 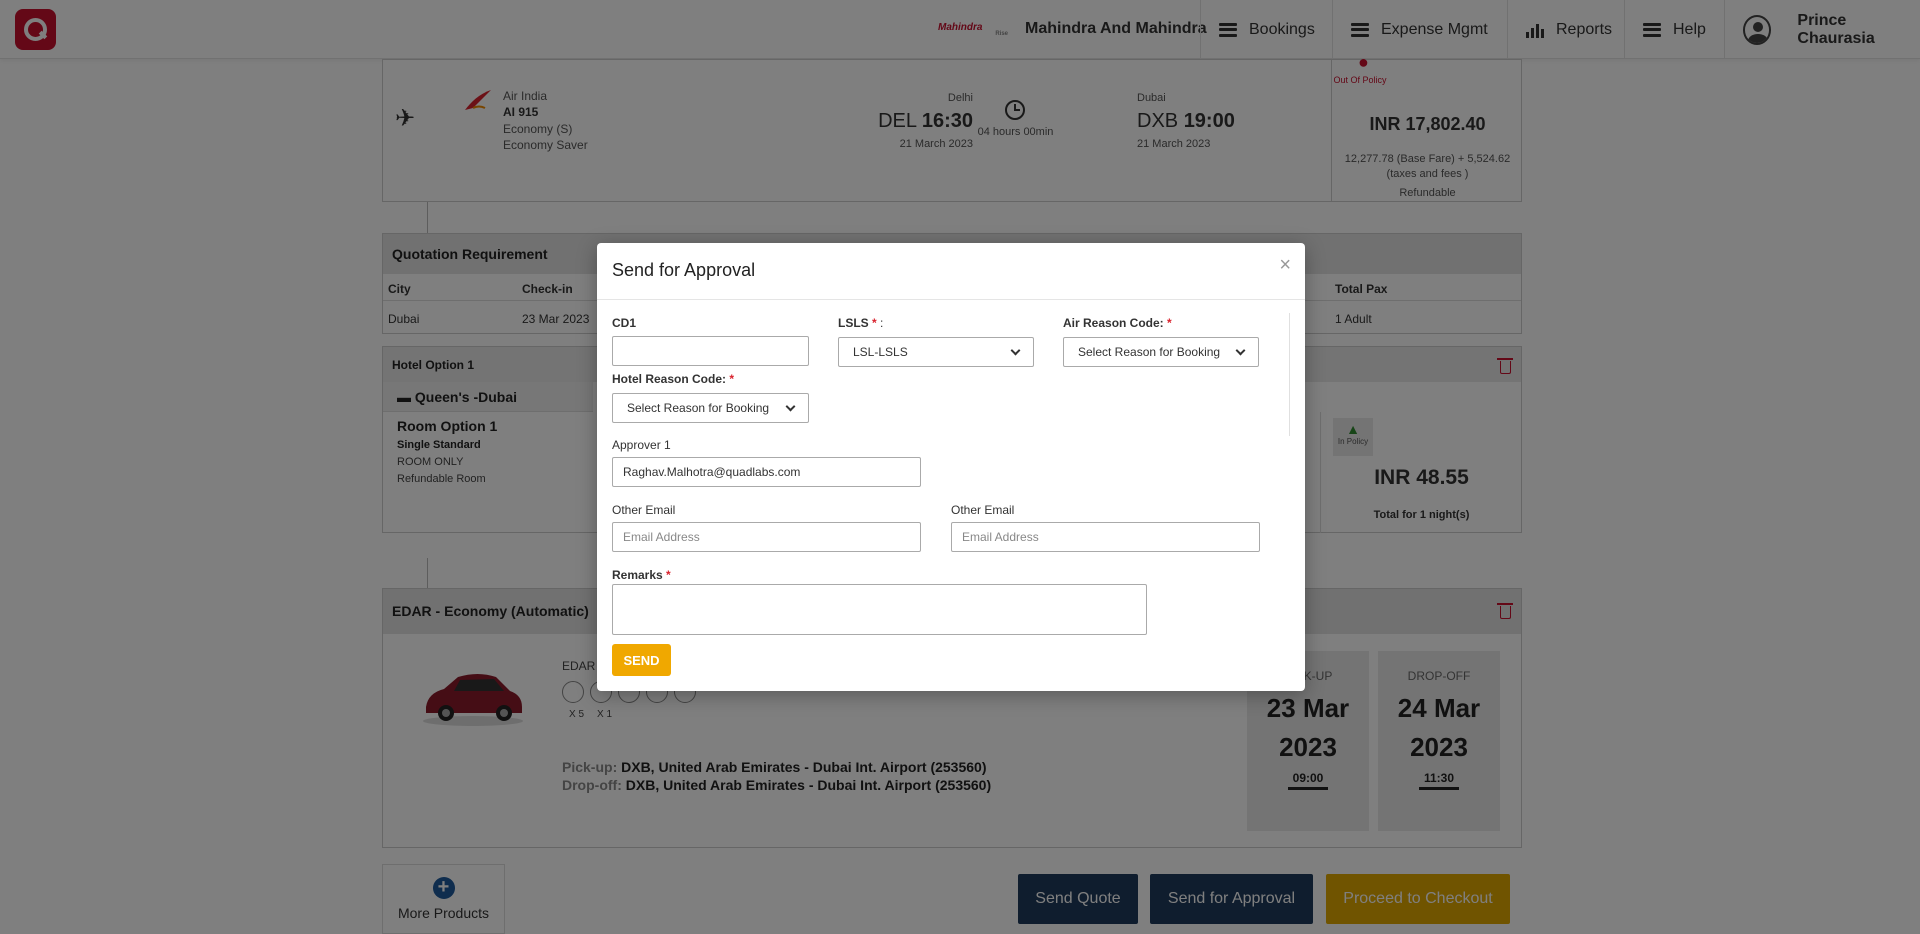 What do you see at coordinates (766, 472) in the screenshot?
I see `approver-input` at bounding box center [766, 472].